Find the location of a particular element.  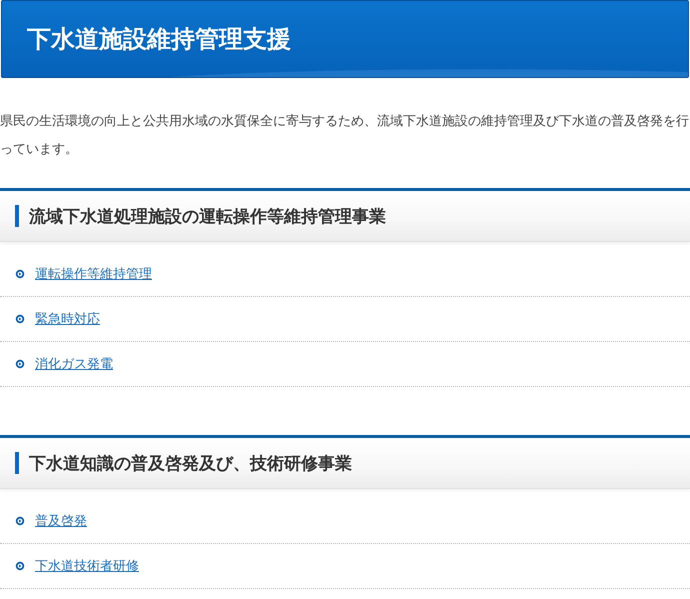

section-heading: 下水道知識の普及啓発及び、技術研修事業 is located at coordinates (190, 463).